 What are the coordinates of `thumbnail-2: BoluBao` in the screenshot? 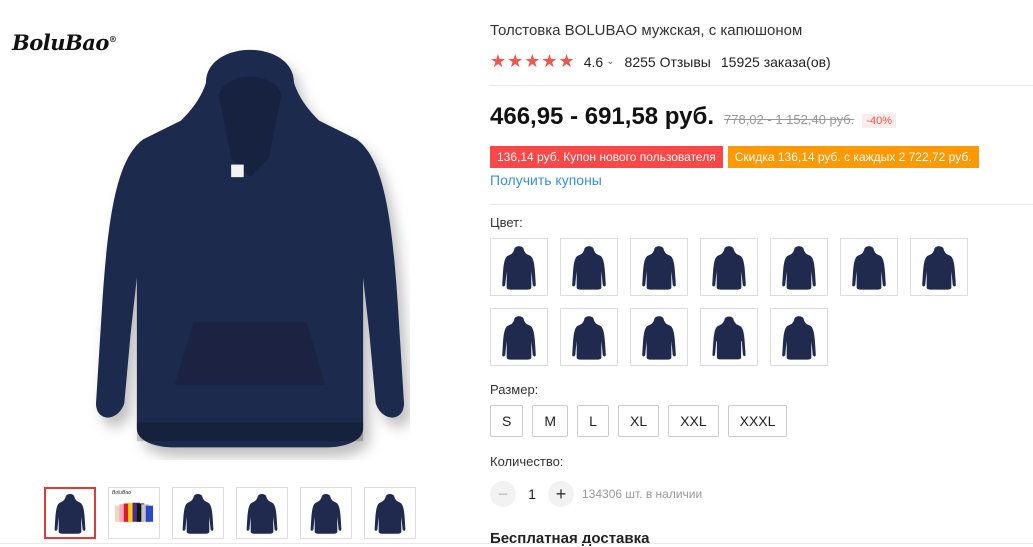 It's located at (134, 513).